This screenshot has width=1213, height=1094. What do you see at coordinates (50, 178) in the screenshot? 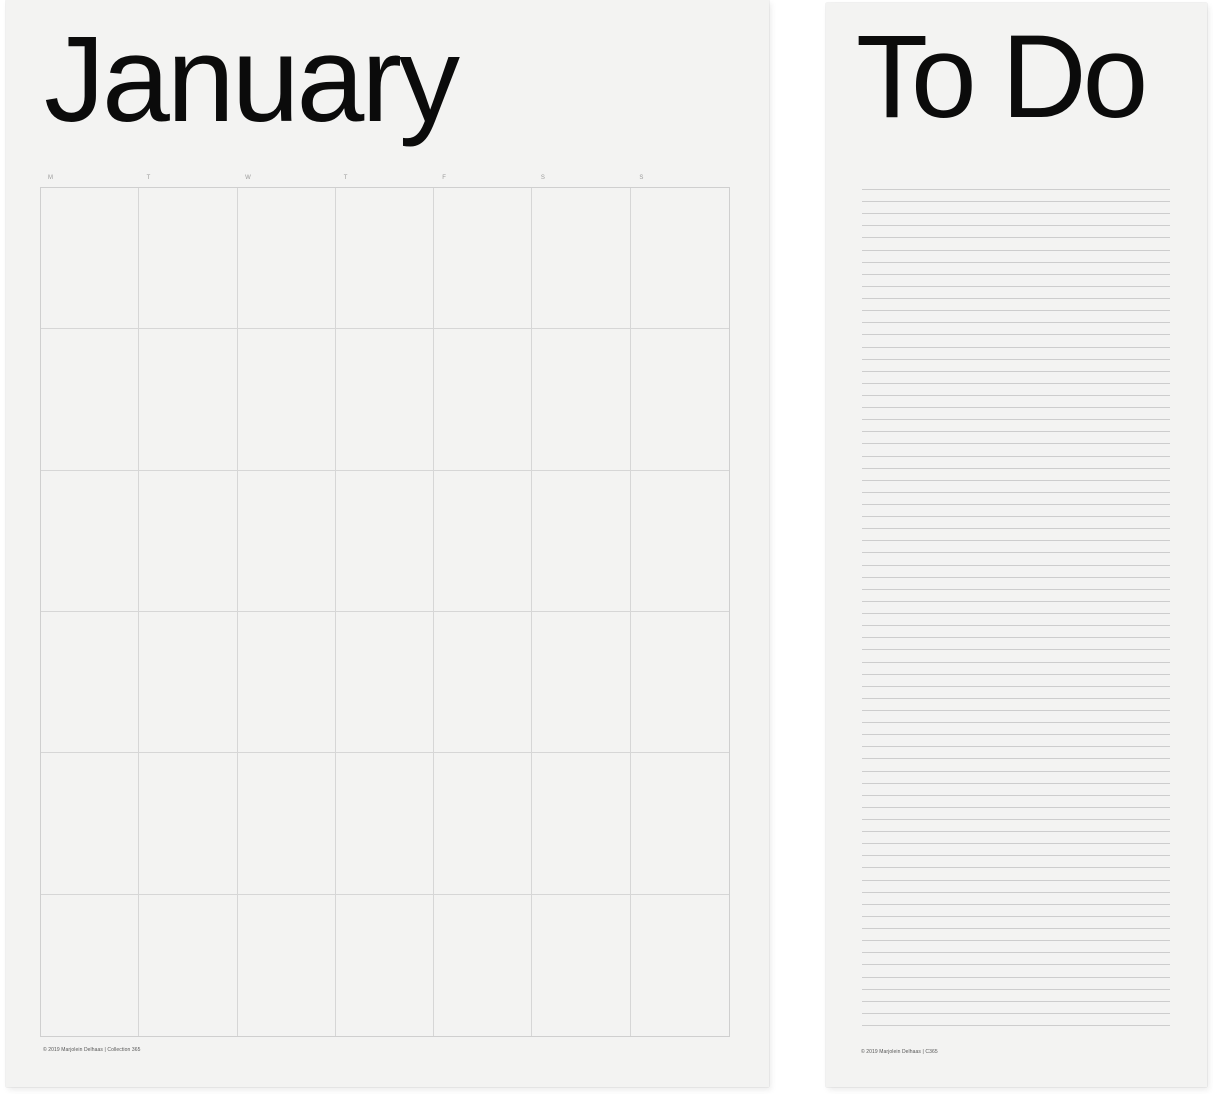
I see `weekday-label: M` at bounding box center [50, 178].